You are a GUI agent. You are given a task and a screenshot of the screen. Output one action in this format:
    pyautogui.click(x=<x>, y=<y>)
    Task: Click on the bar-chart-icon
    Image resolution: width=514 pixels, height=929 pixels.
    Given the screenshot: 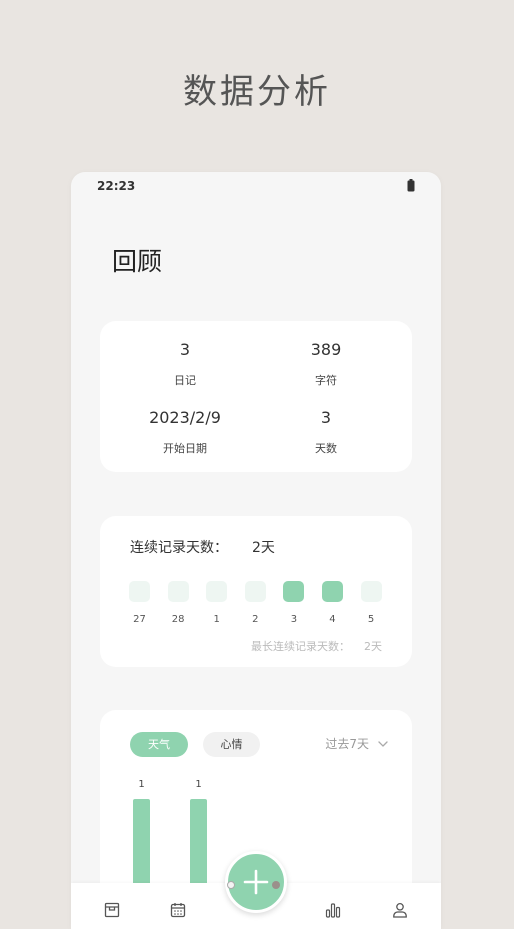 What is the action you would take?
    pyautogui.click(x=333, y=910)
    